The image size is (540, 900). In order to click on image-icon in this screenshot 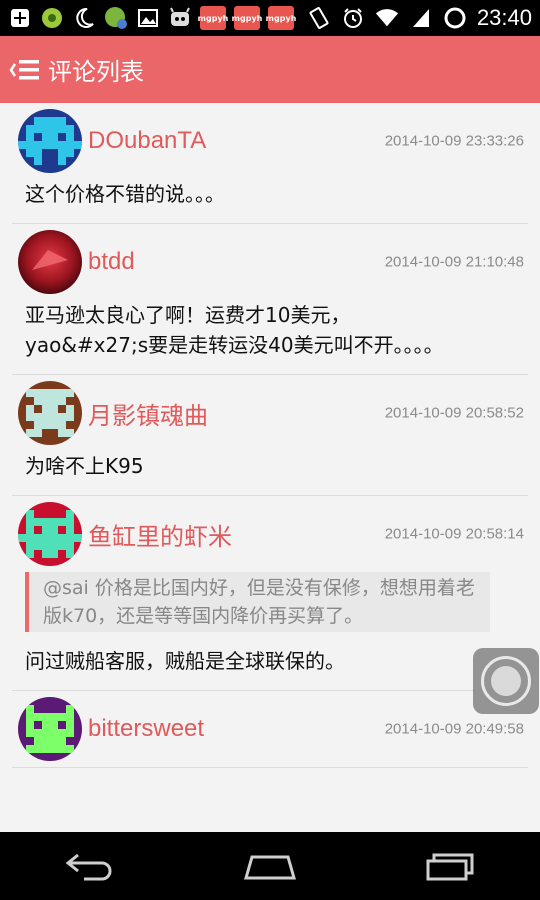, I will do `click(148, 18)`.